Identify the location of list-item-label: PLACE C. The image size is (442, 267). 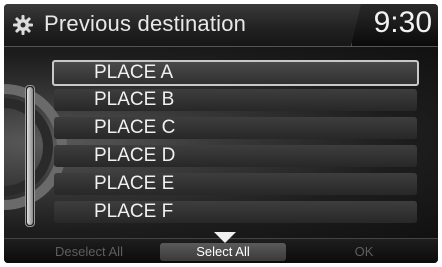
(135, 127).